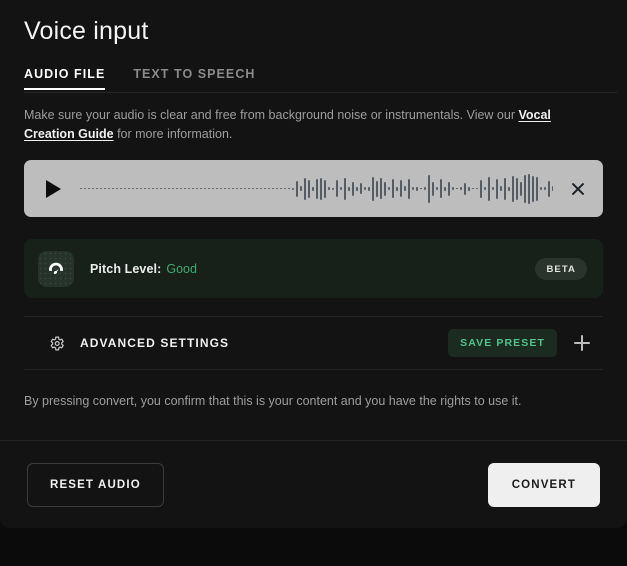 The height and width of the screenshot is (566, 627). I want to click on advanced-settings-row: ADVANCED SETTINGS SAVE PRESET, so click(313, 343).